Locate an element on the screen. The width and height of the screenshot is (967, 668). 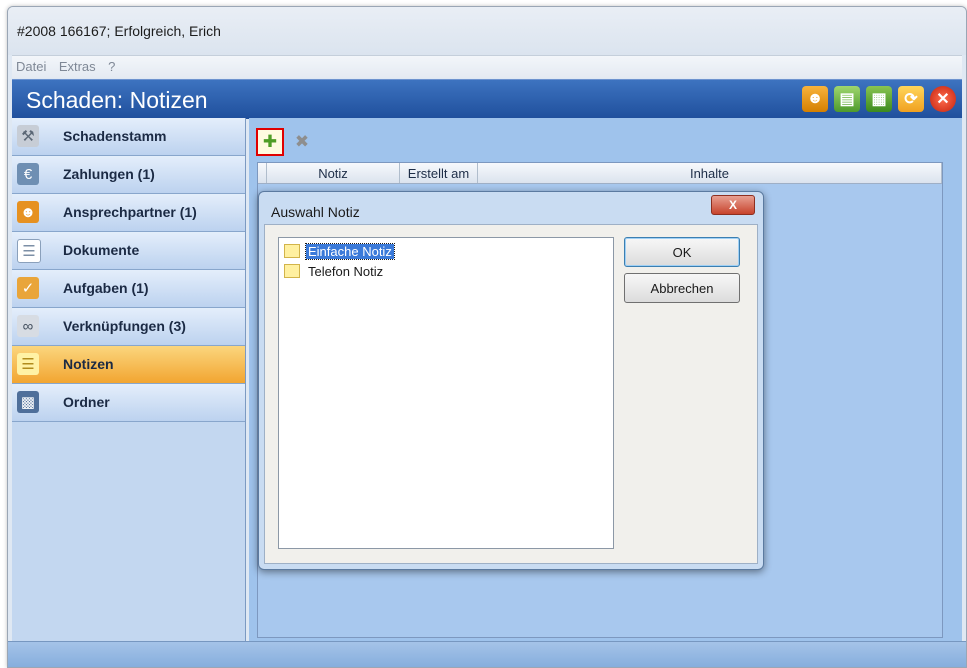
list-item-label: Einfache Notiz is located at coordinates (350, 251).